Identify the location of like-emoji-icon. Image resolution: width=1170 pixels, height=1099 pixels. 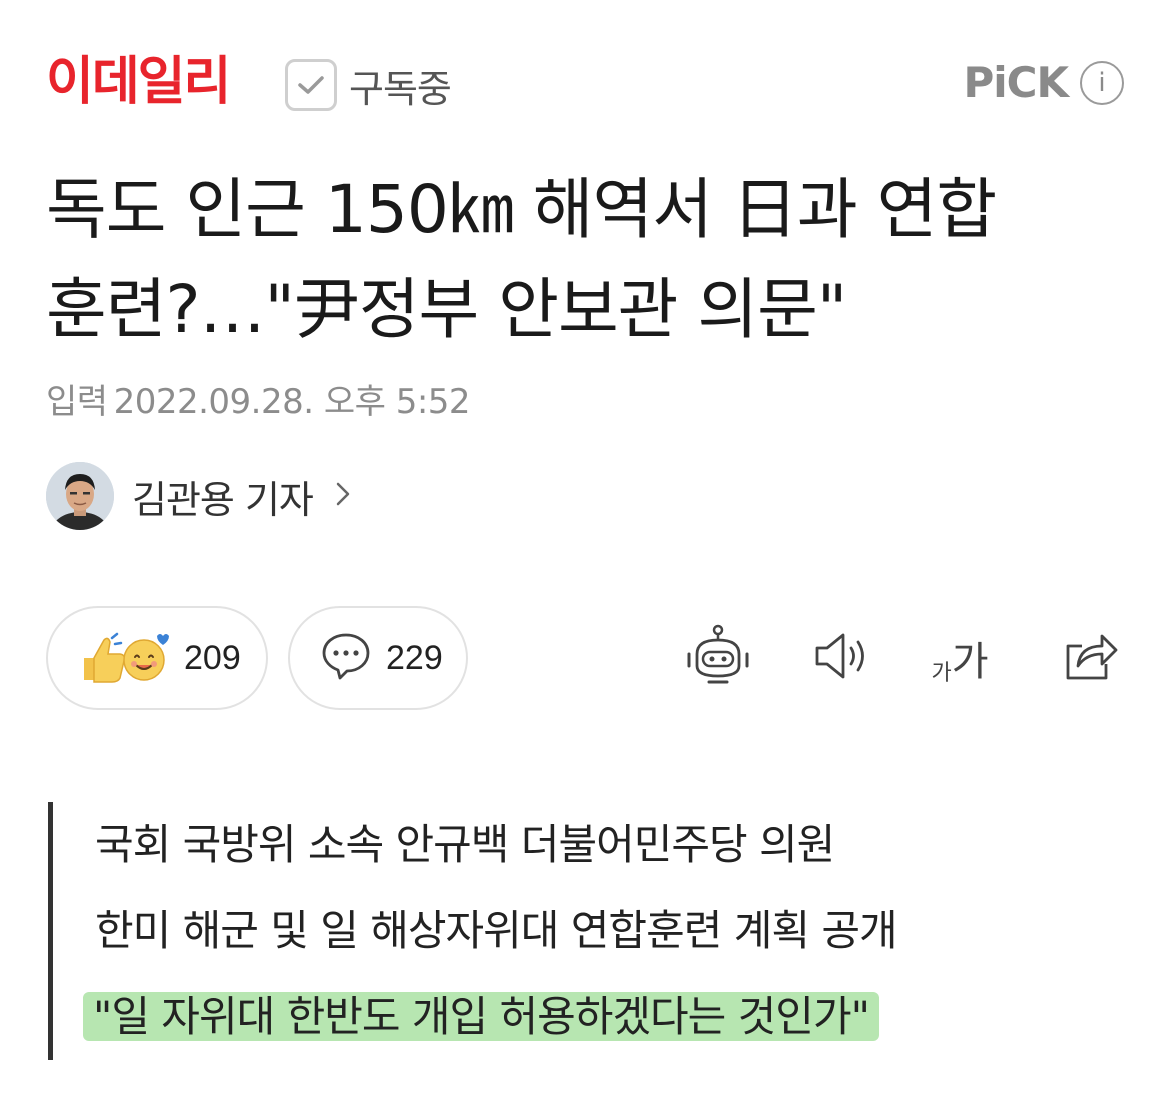
(124, 658).